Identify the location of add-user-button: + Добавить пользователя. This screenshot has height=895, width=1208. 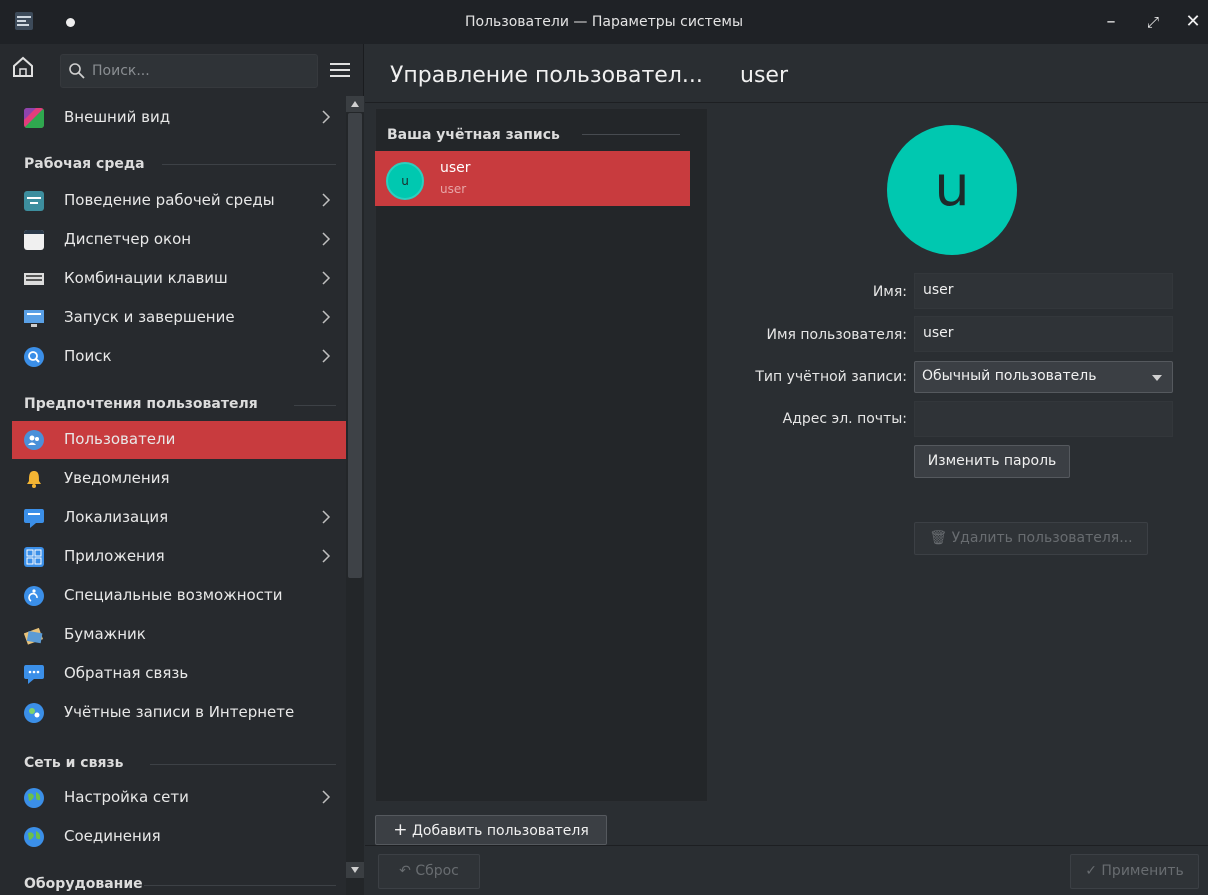
(491, 830).